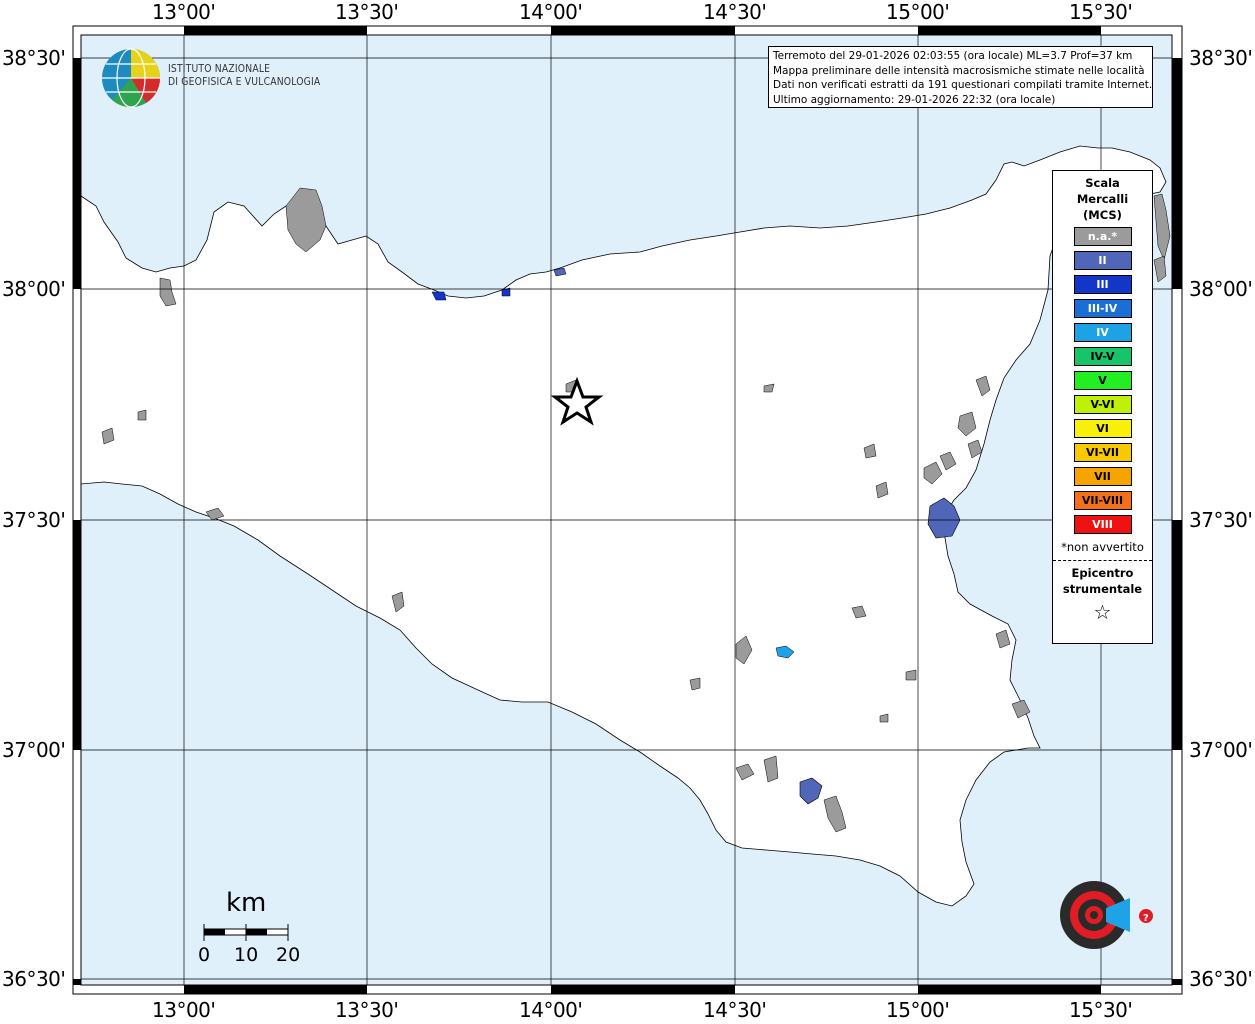  Describe the element at coordinates (184, 12) in the screenshot. I see `lon-label-top: 13°00'` at that location.